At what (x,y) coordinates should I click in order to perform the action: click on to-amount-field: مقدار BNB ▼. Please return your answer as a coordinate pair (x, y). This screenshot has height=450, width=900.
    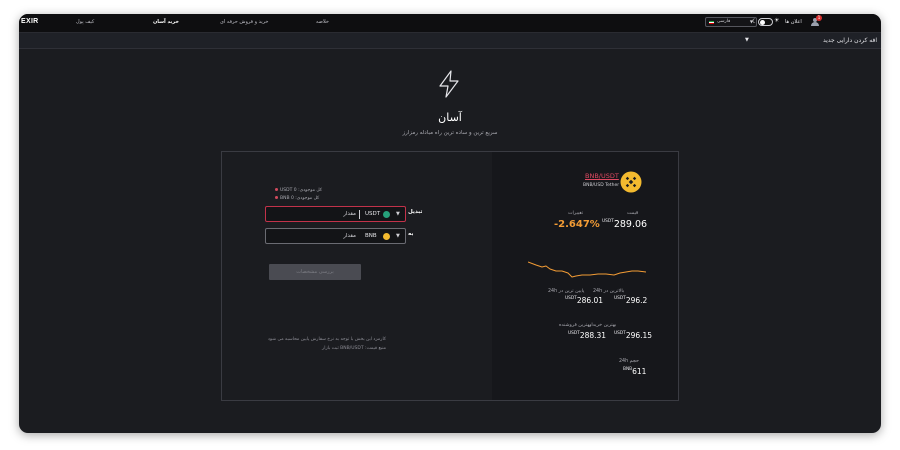
    Looking at the image, I should click on (335, 236).